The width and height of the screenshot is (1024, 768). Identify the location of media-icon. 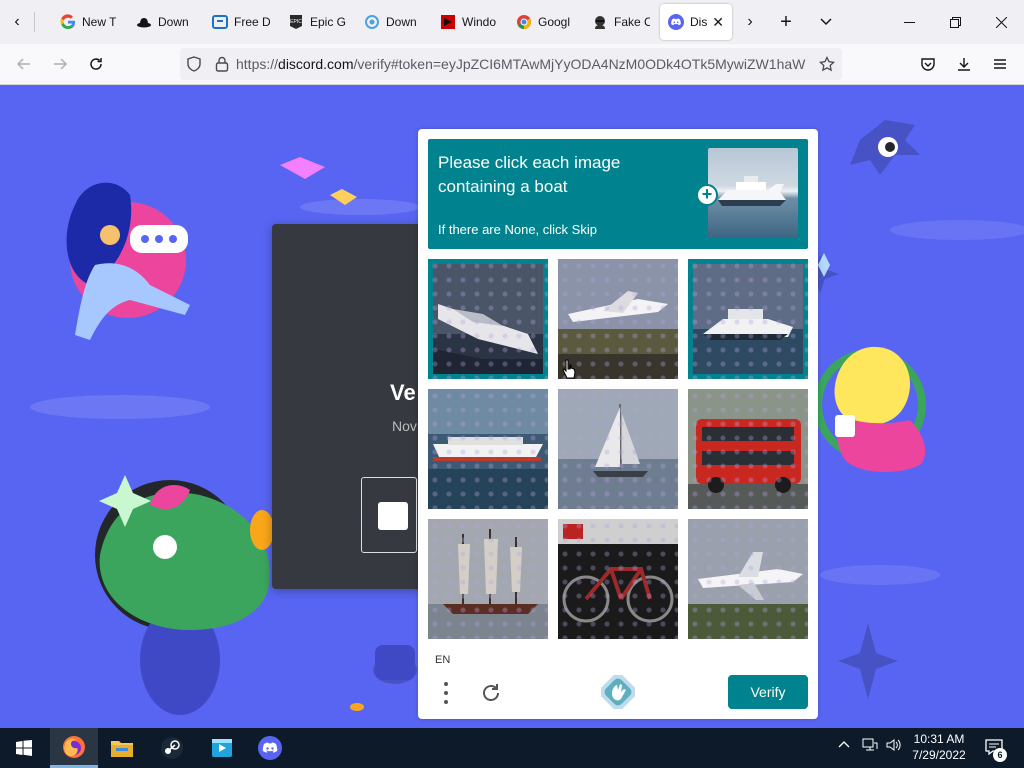
(222, 748).